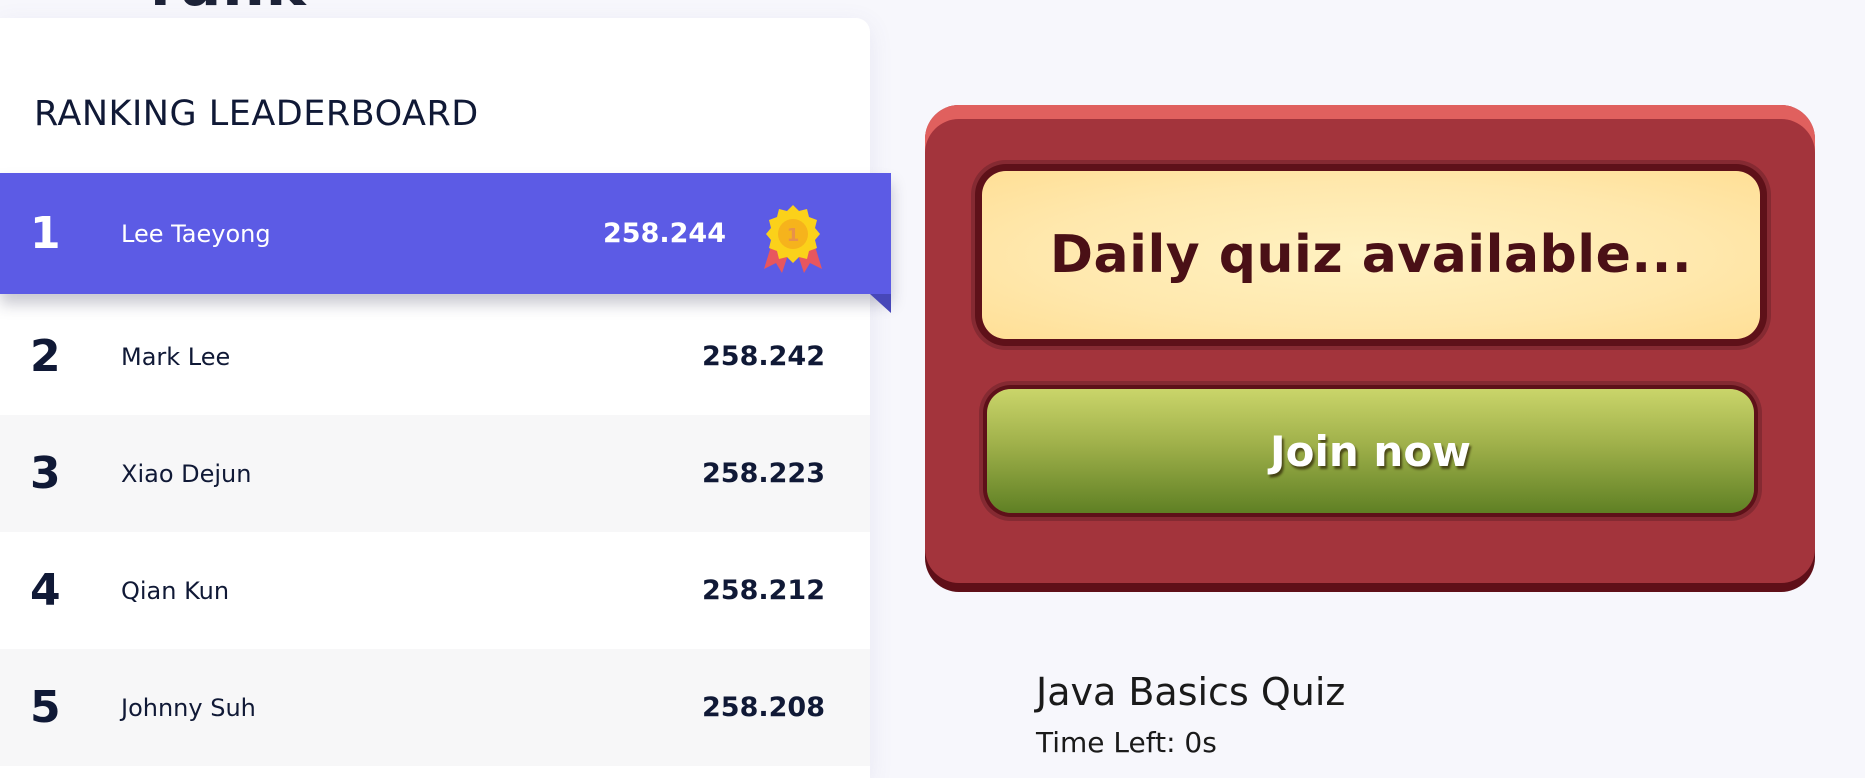 This screenshot has height=778, width=1865. Describe the element at coordinates (186, 473) in the screenshot. I see `player-name: Xiao Dejun` at that location.